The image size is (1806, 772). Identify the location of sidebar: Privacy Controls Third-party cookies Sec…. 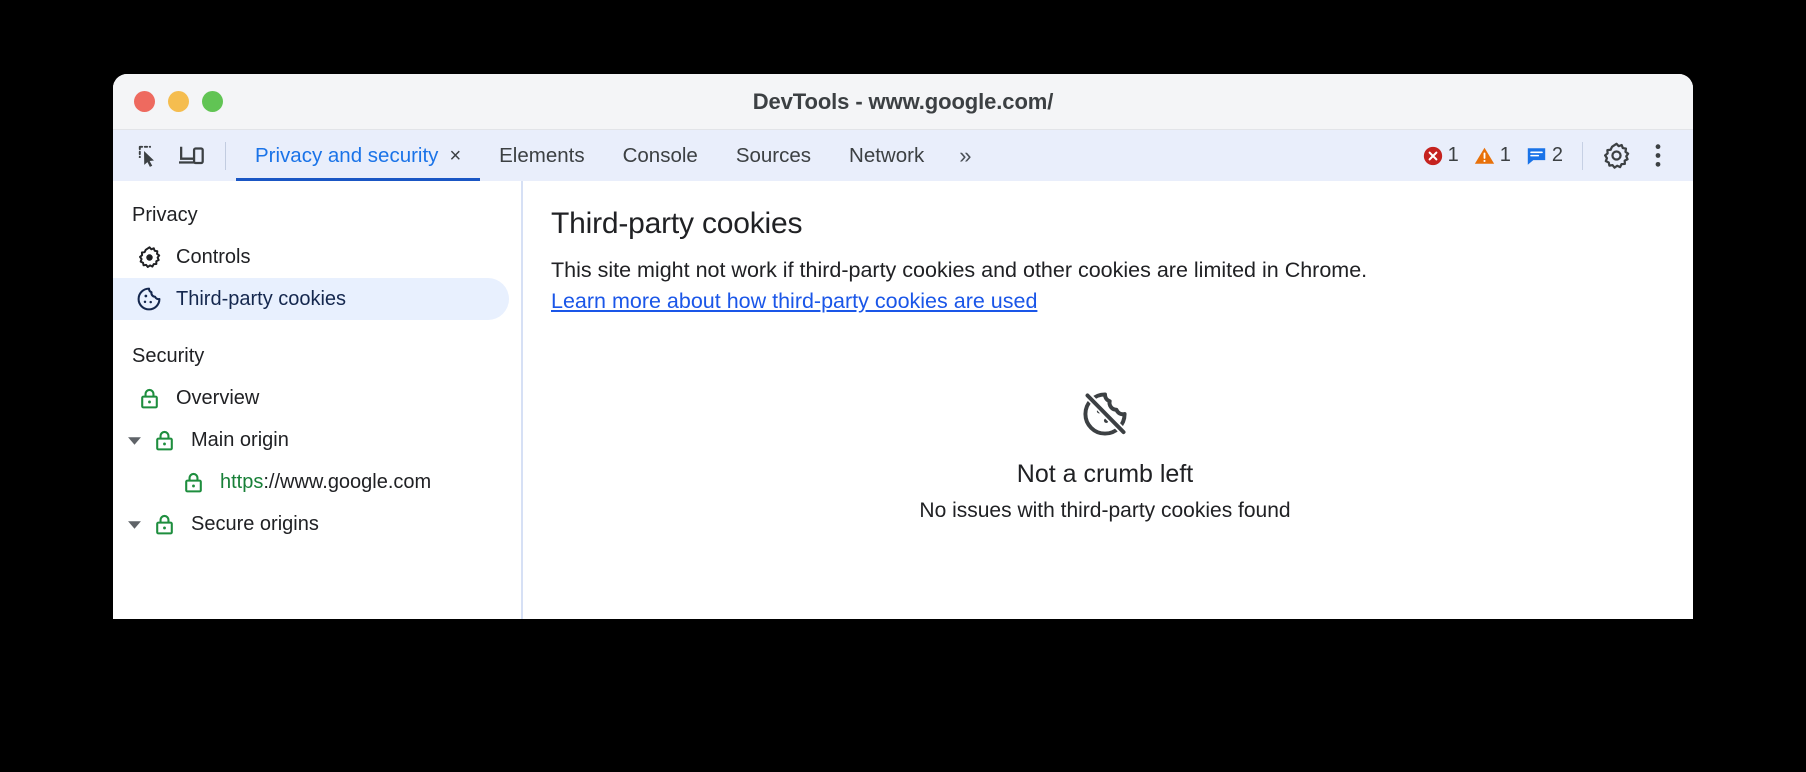
(318, 400).